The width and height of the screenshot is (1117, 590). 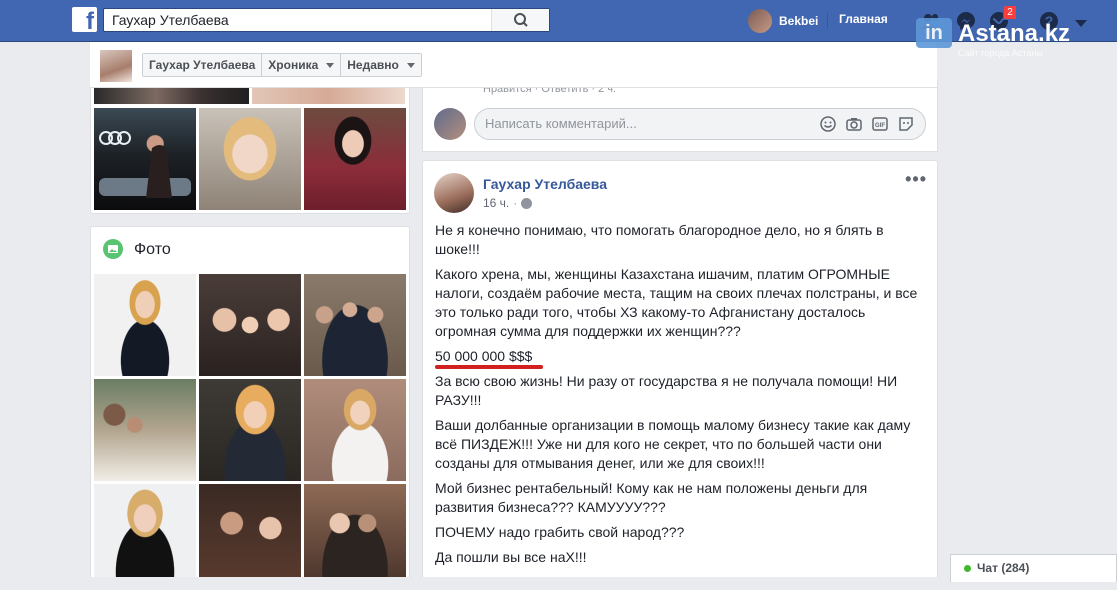 I want to click on emoji-icon, so click(x=828, y=124).